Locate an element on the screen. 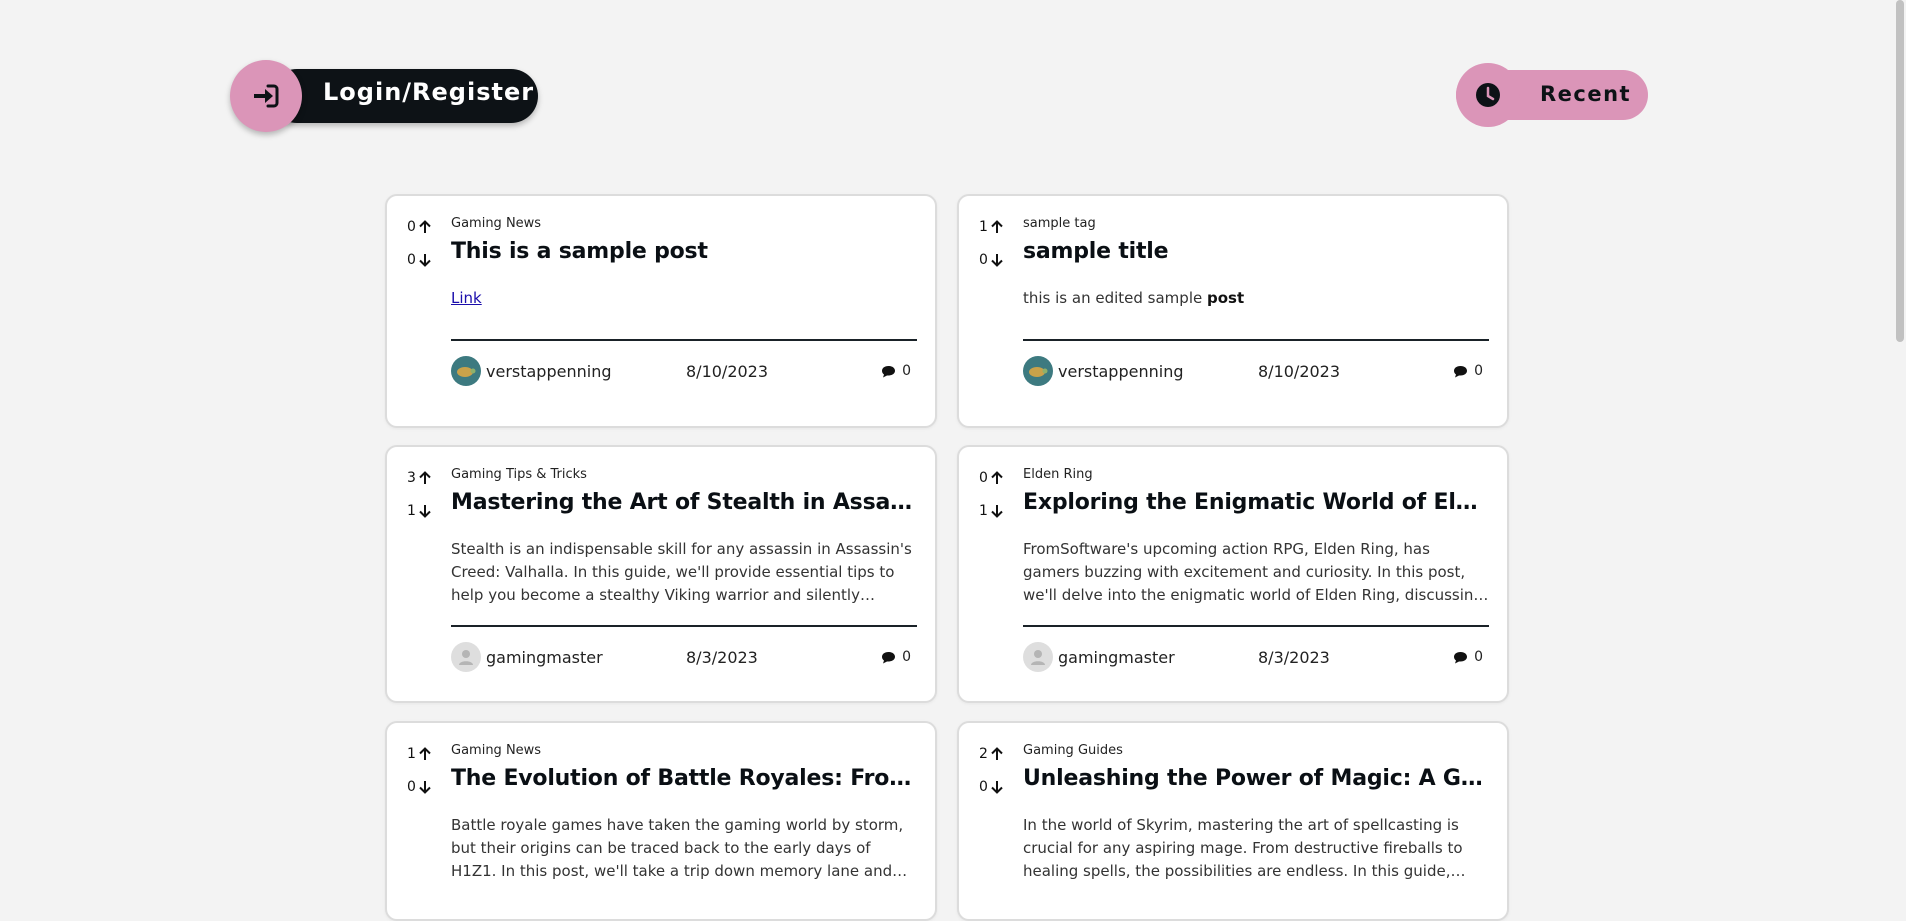 The height and width of the screenshot is (921, 1906). turtle-avatar-icon is located at coordinates (466, 372).